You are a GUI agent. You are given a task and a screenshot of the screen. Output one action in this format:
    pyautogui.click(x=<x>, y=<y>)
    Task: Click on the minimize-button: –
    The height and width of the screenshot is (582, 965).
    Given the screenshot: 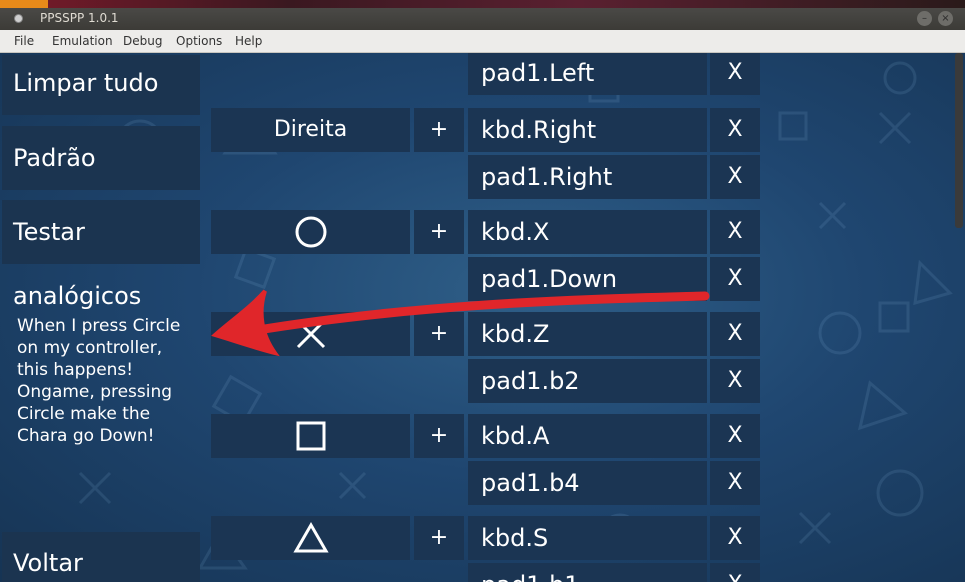 What is the action you would take?
    pyautogui.click(x=924, y=18)
    